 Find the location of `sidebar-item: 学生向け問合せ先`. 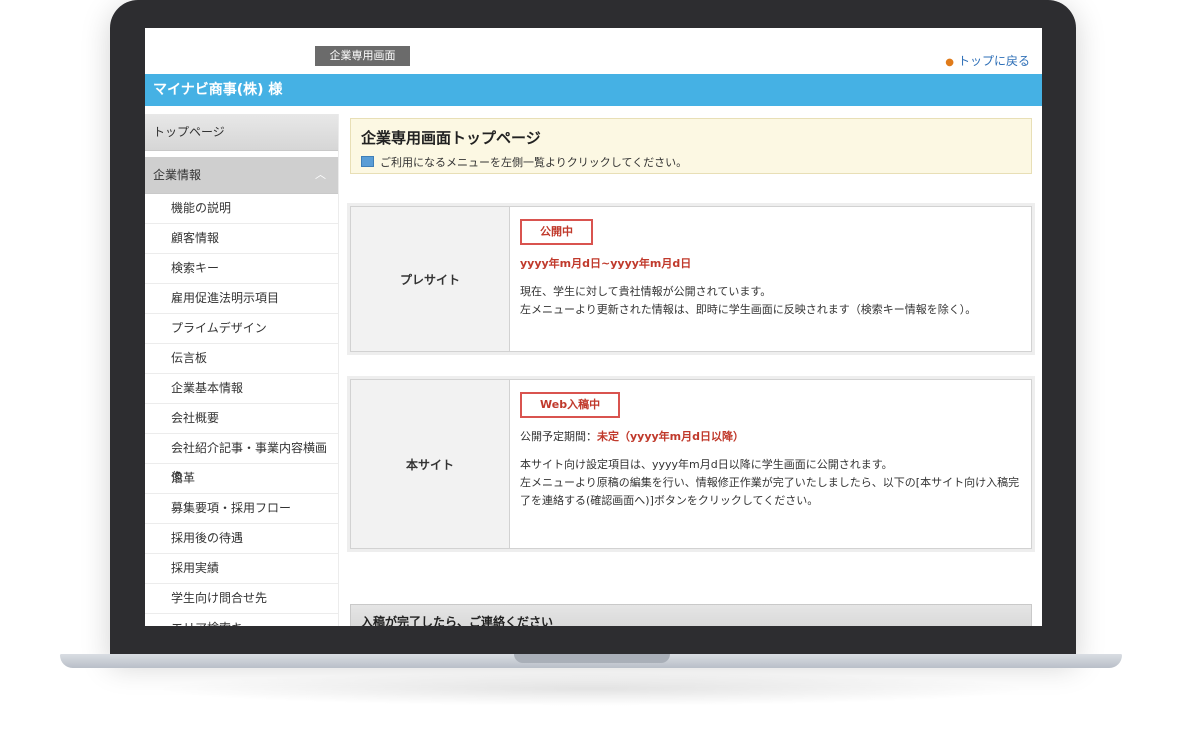

sidebar-item: 学生向け問合せ先 is located at coordinates (241, 599).